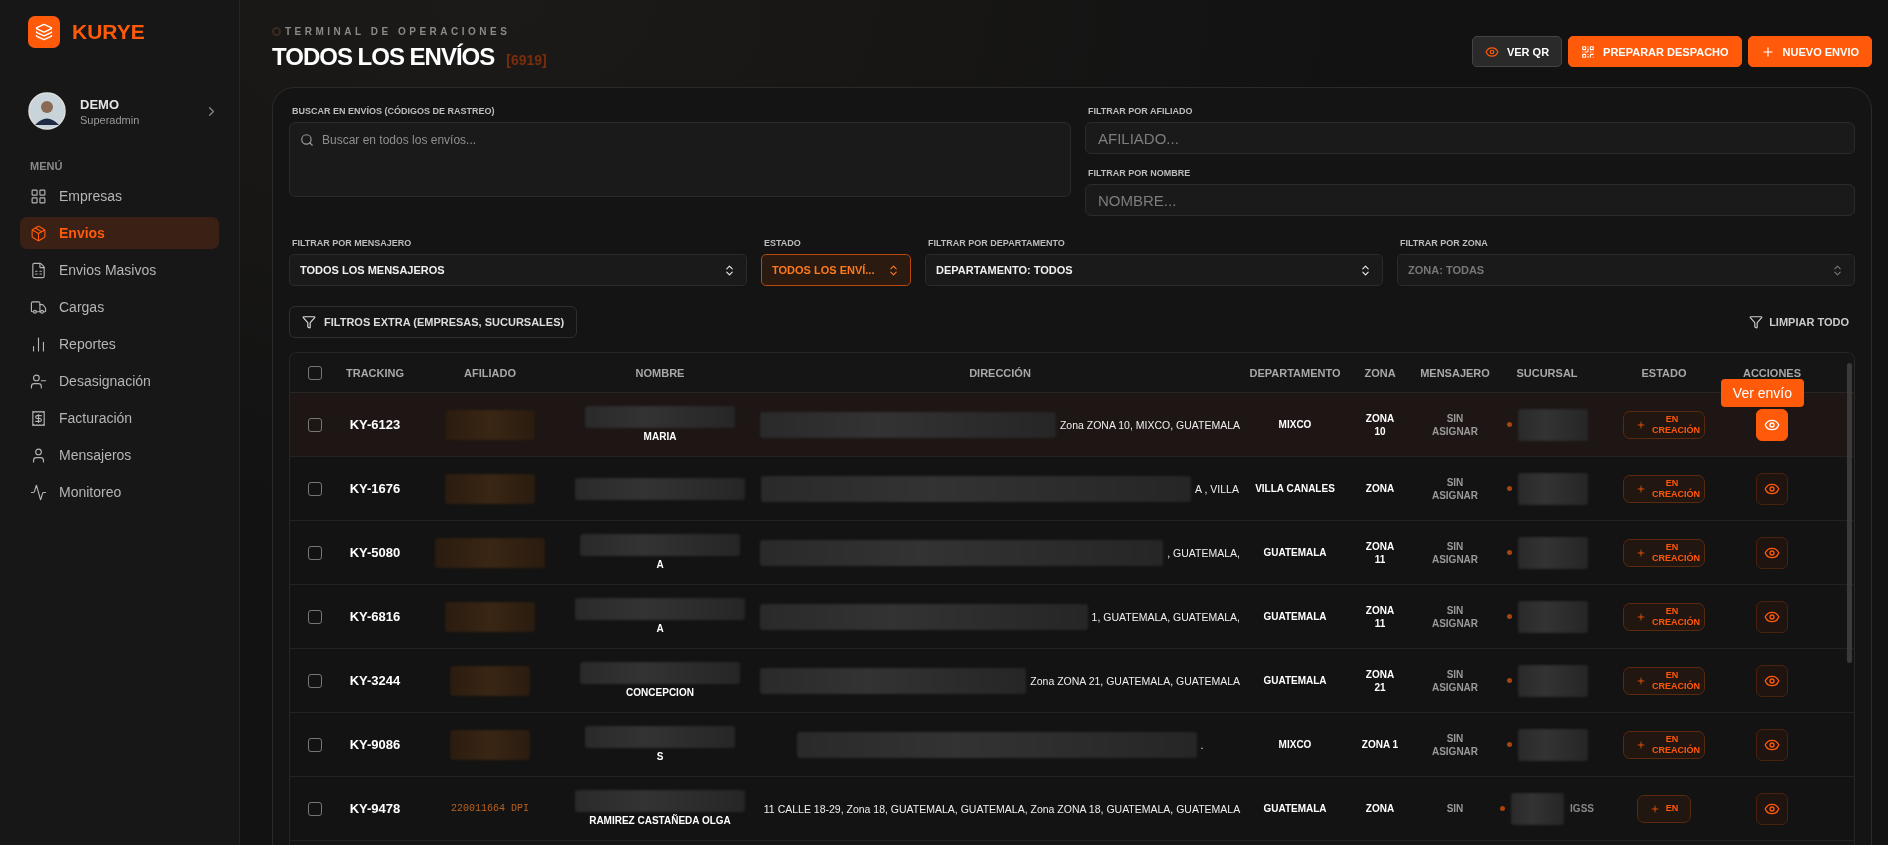 This screenshot has width=1888, height=845. I want to click on action-button: VER QR, so click(1517, 51).